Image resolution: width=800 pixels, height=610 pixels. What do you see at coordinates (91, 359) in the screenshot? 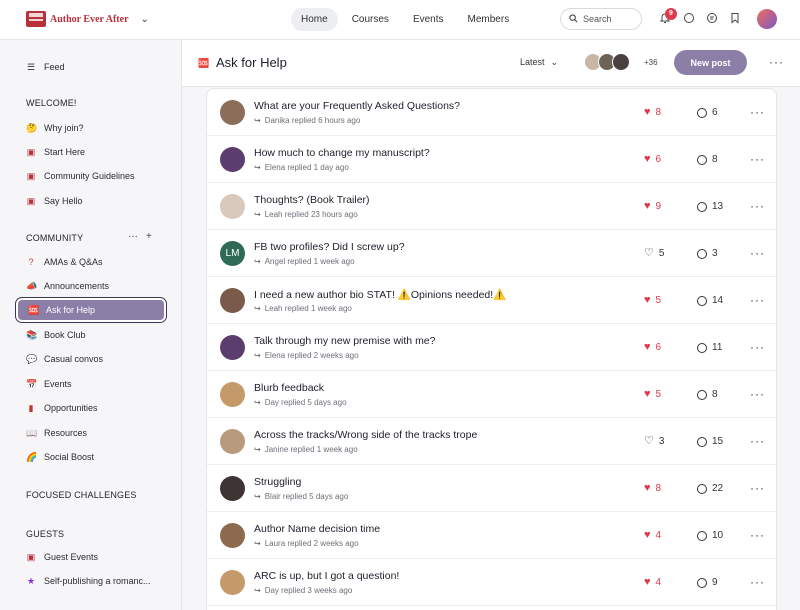
I see `sidebar-item-casual-convos: 💬 Casual convos` at bounding box center [91, 359].